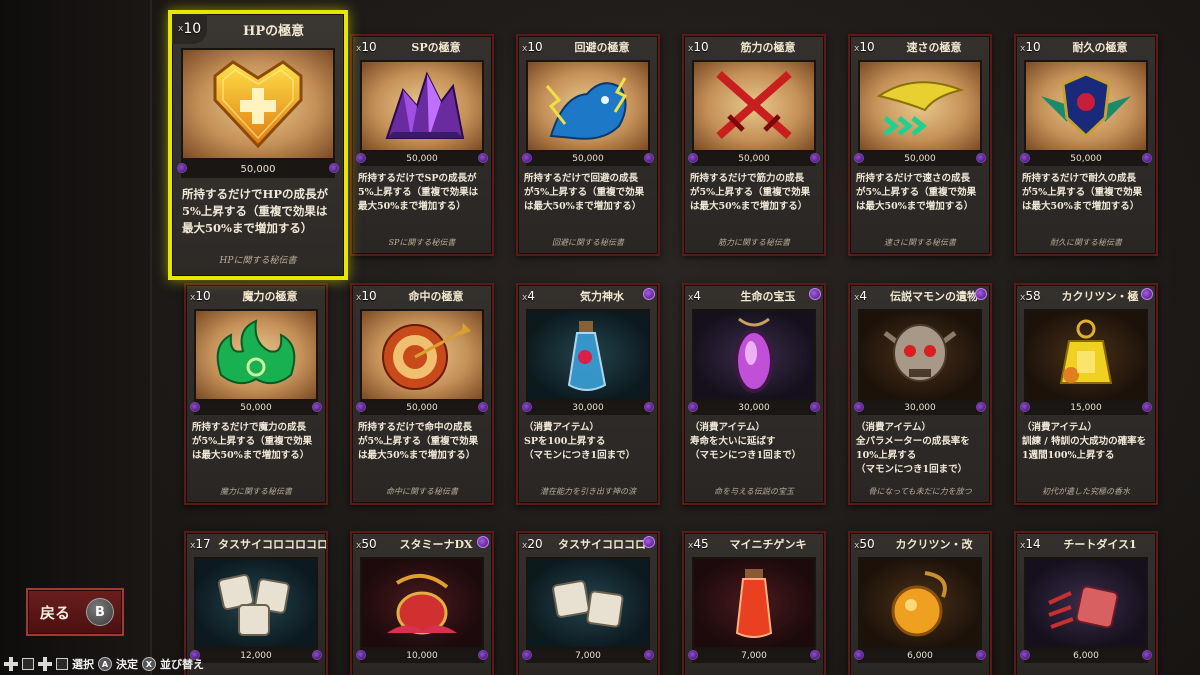 The width and height of the screenshot is (1200, 675). Describe the element at coordinates (422, 491) in the screenshot. I see `item-caption: 命中に関する秘伝書` at that location.